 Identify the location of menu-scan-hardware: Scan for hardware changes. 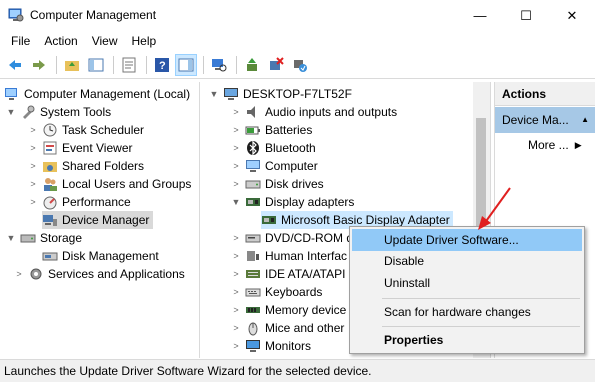
(467, 312).